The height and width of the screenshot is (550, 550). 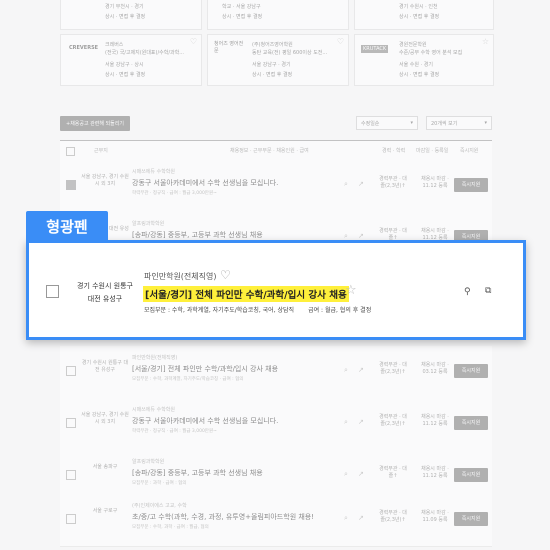 What do you see at coordinates (101, 151) in the screenshot?
I see `col-location: 근무지` at bounding box center [101, 151].